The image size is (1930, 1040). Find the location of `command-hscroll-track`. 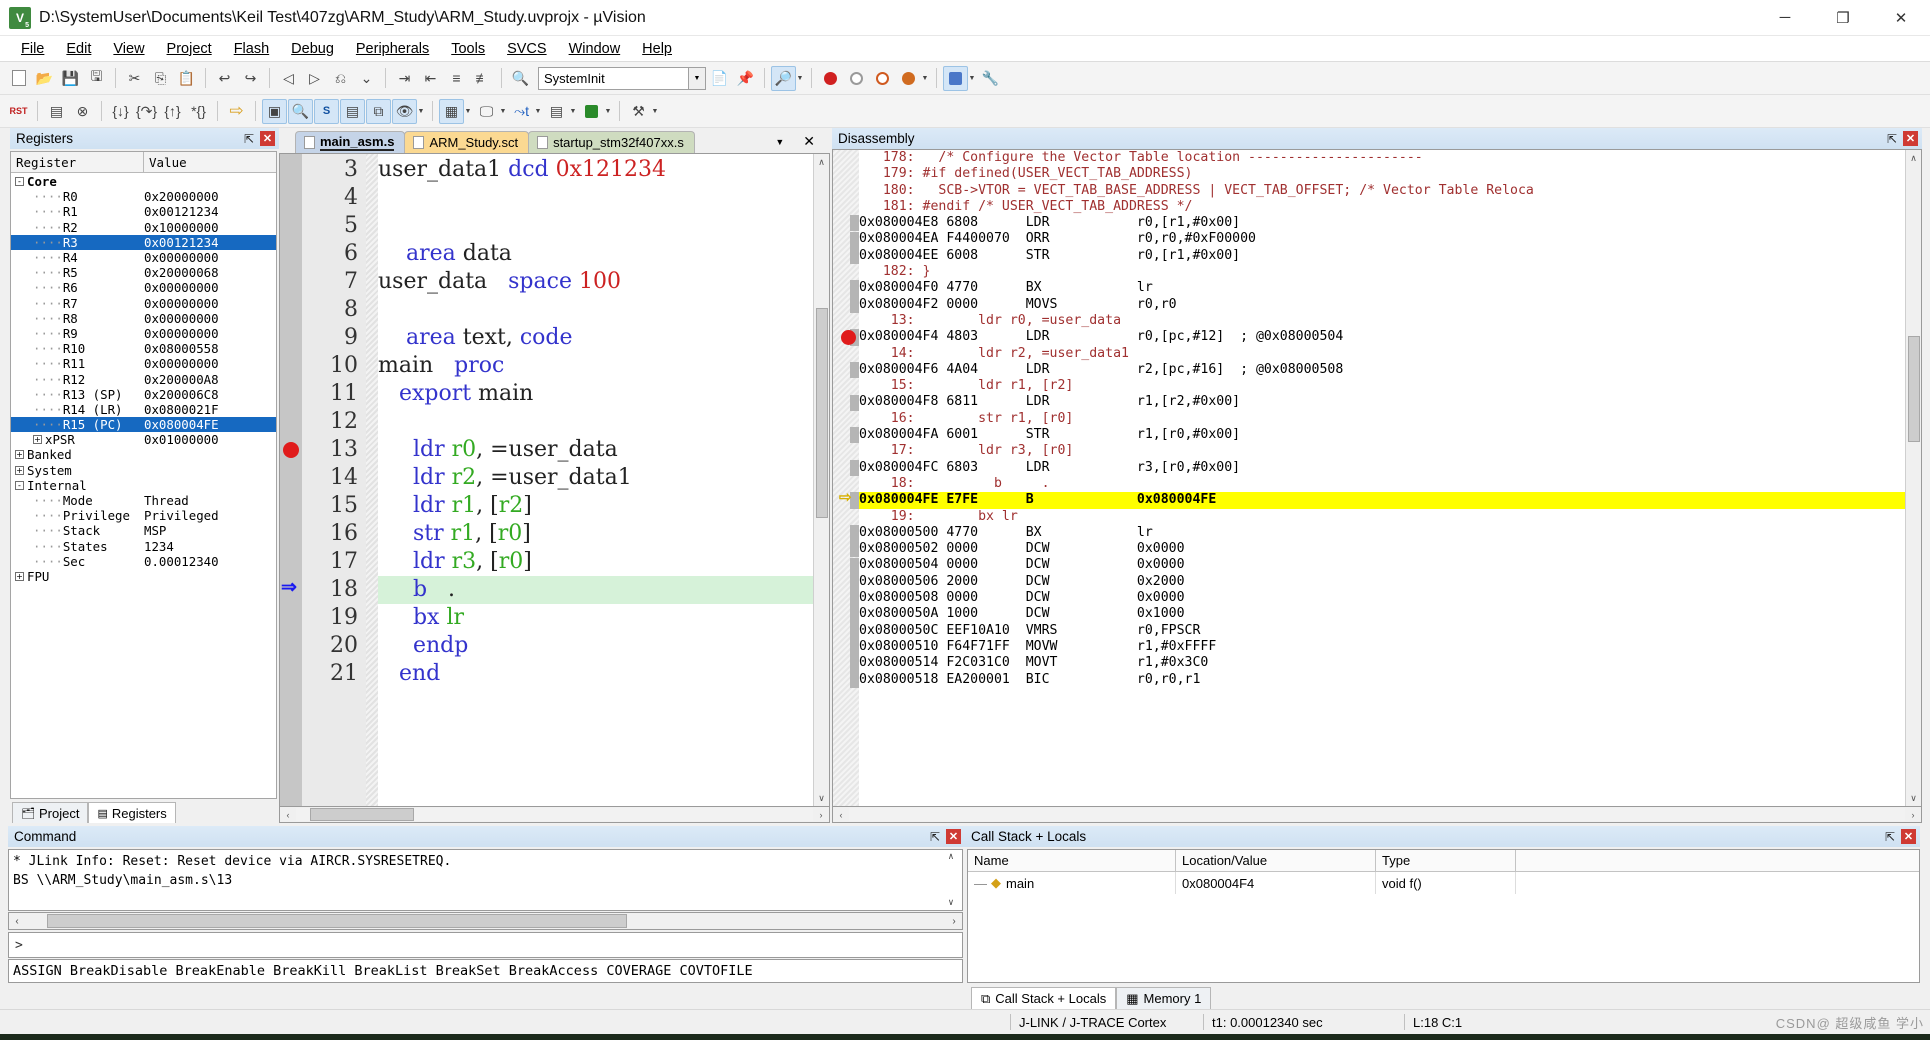

command-hscroll-track is located at coordinates (485, 921).